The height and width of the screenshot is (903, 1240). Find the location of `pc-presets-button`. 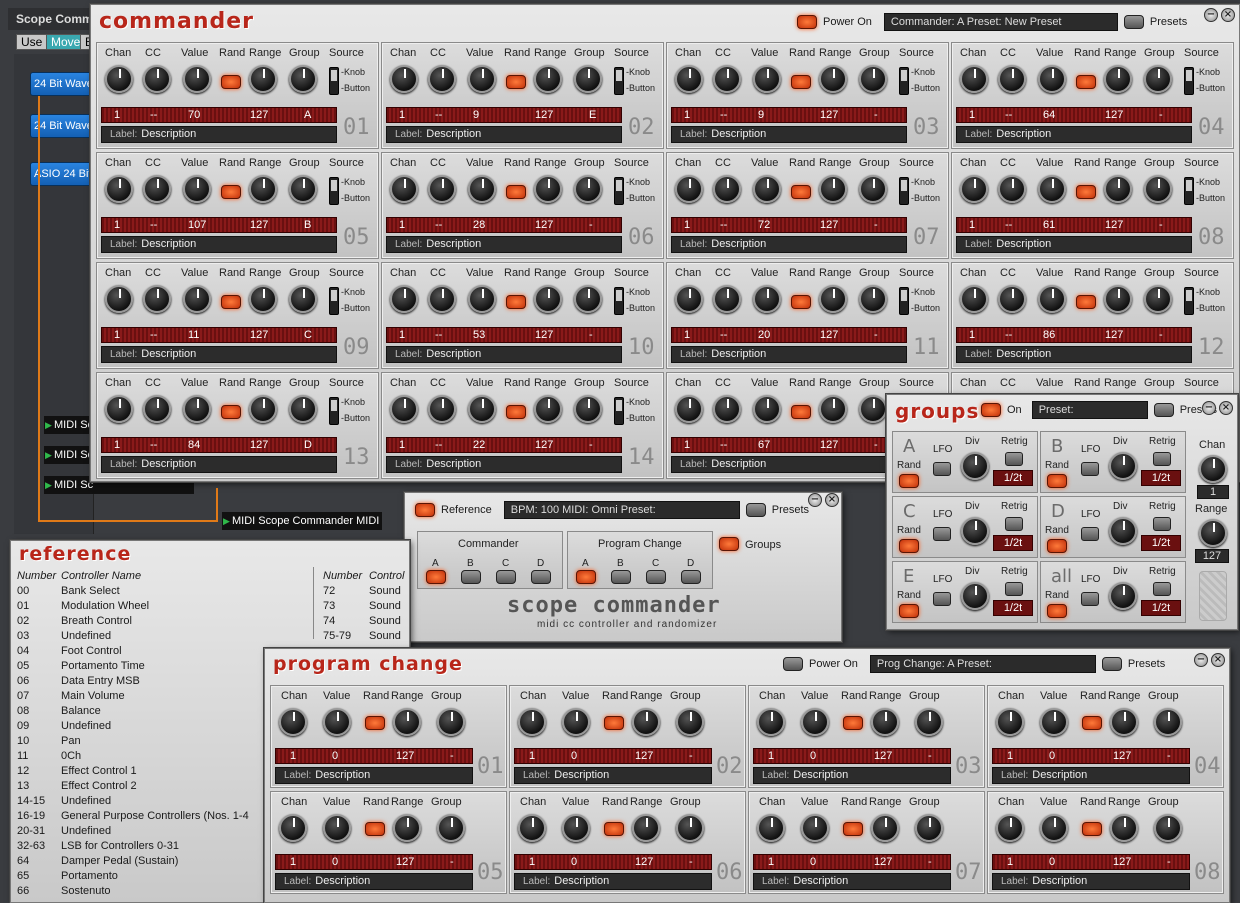

pc-presets-button is located at coordinates (1111, 664).